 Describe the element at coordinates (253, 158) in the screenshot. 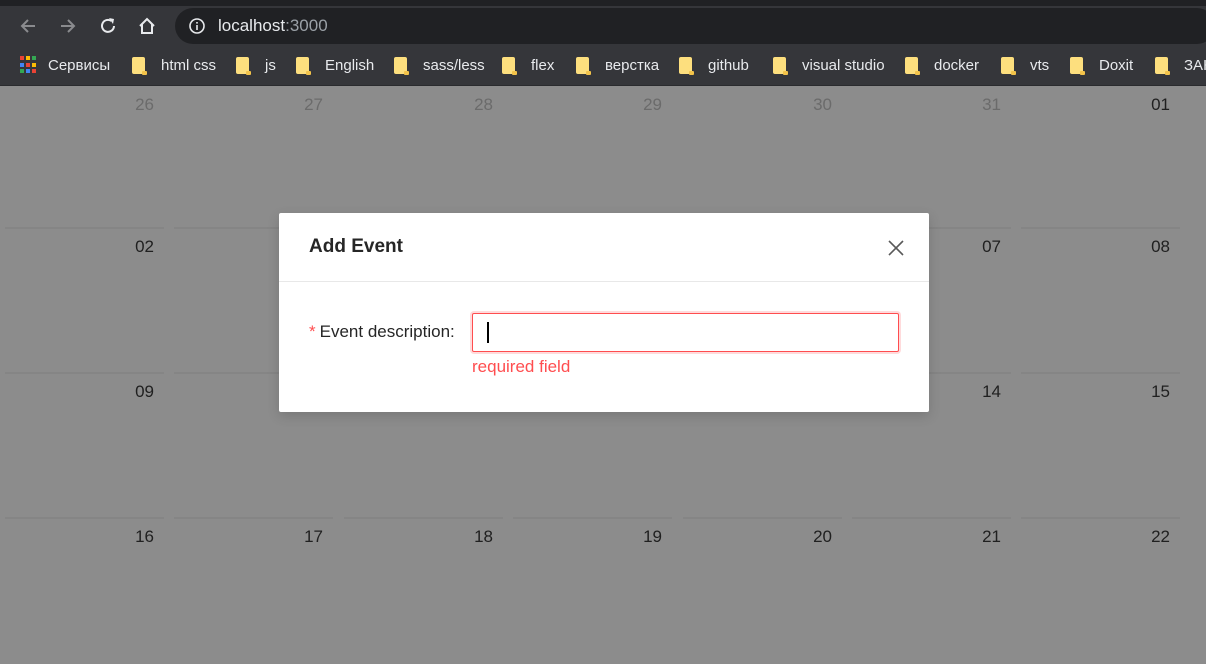

I see `calendar-day-cell: 27` at that location.